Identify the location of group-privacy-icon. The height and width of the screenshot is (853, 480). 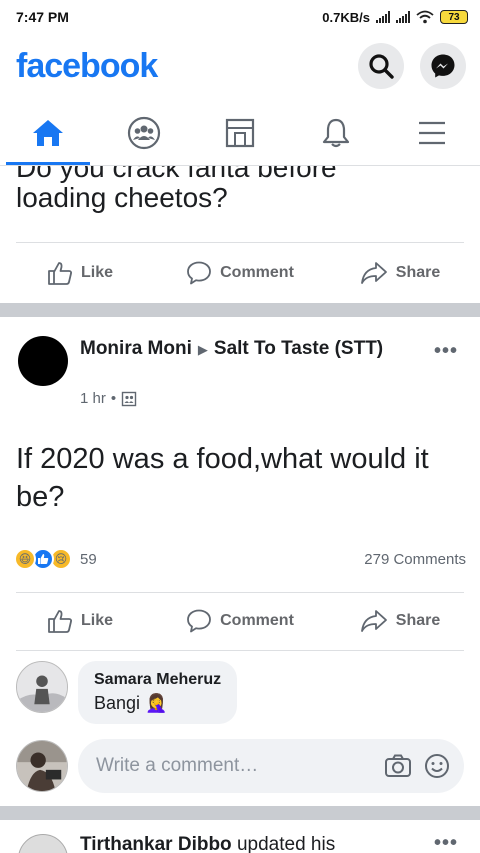
(129, 398).